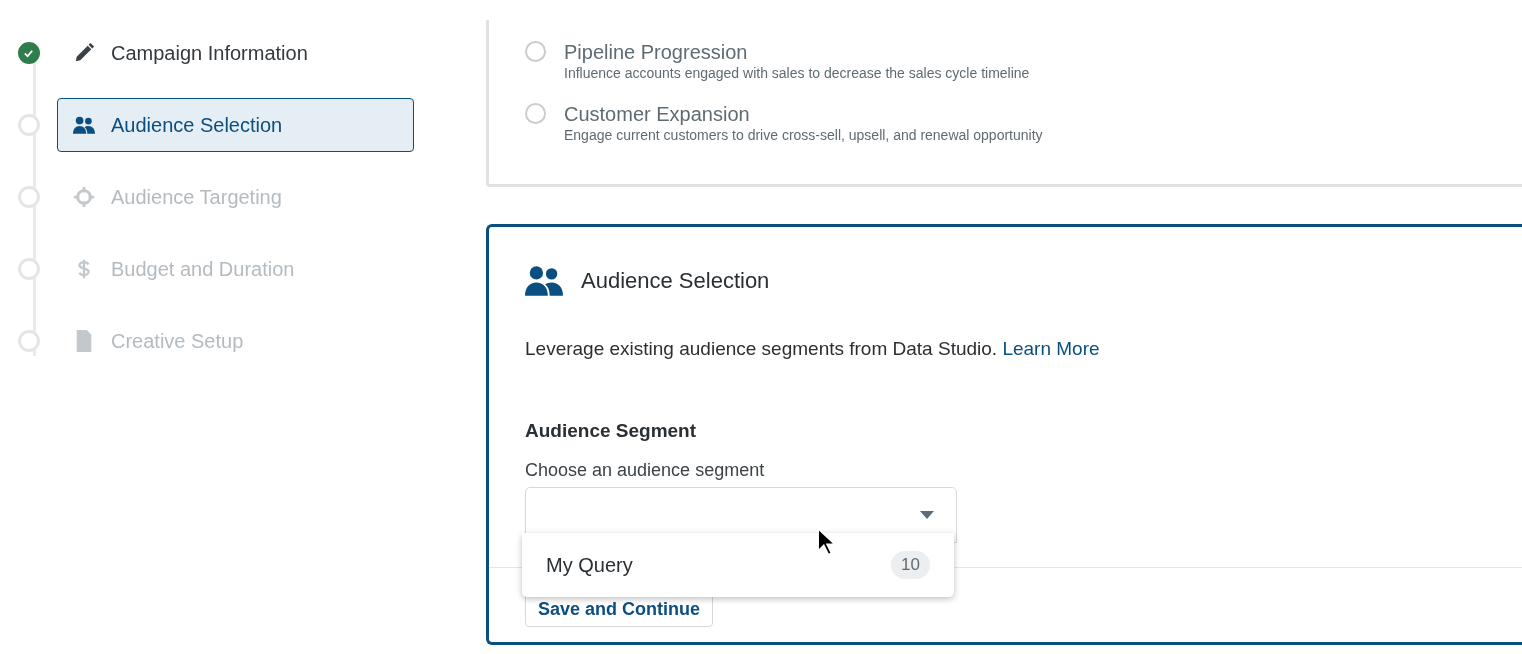  I want to click on goal-title: Pipeline Progression, so click(656, 52).